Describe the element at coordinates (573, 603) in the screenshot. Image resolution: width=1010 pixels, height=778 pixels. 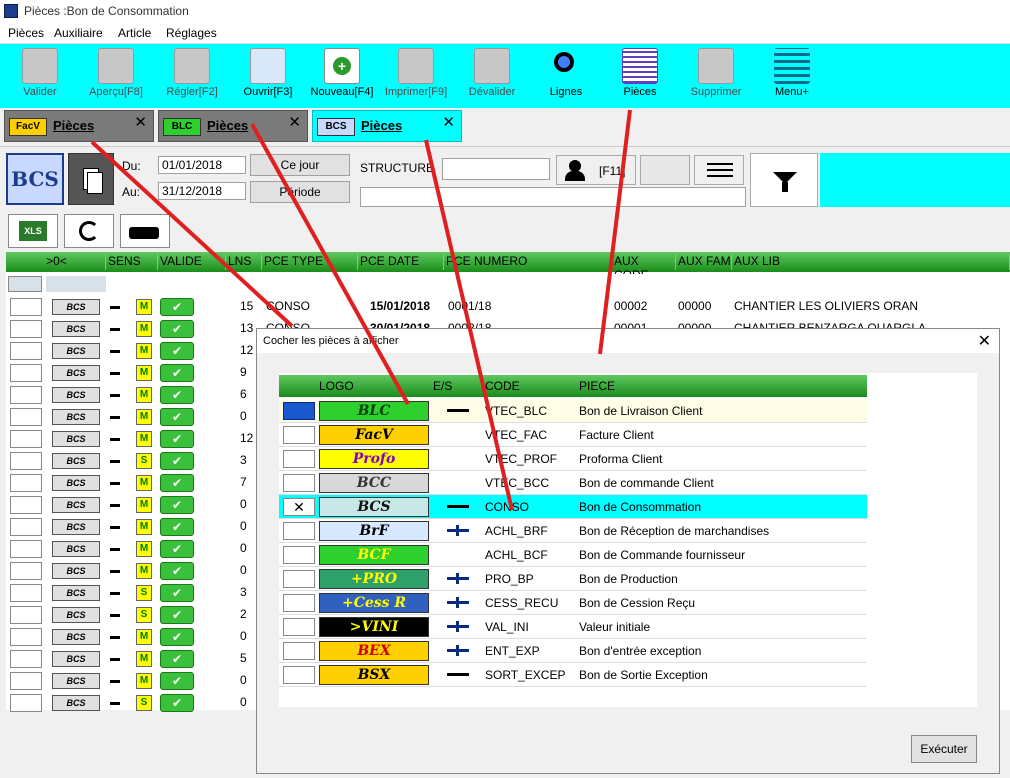
I see `piece-row-cess_recu: +Cess R CESS_RECU Bon de Cession Reçu` at that location.